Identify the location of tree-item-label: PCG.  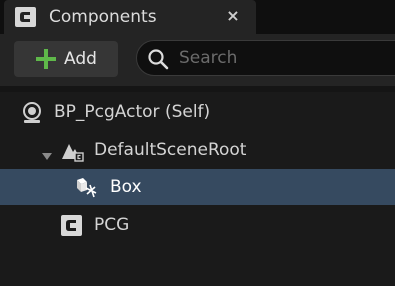
(112, 225).